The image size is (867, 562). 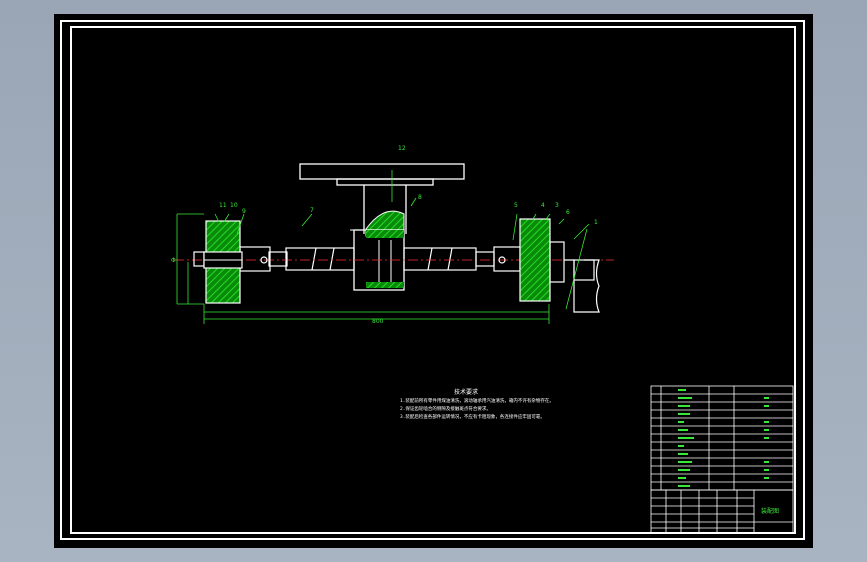 I want to click on callout-5: 5, so click(x=516, y=205).